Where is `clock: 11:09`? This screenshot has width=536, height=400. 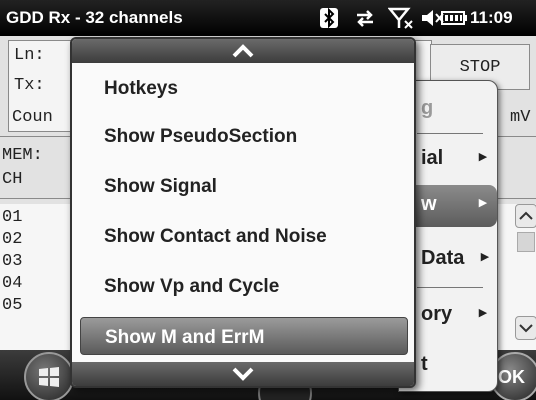
clock: 11:09 is located at coordinates (491, 17).